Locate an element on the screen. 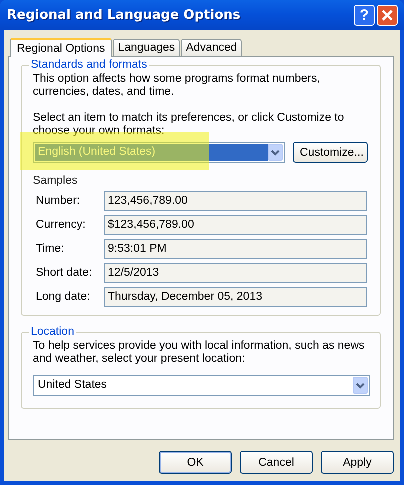 Image resolution: width=404 pixels, height=485 pixels. sample-label: Short date: is located at coordinates (64, 273).